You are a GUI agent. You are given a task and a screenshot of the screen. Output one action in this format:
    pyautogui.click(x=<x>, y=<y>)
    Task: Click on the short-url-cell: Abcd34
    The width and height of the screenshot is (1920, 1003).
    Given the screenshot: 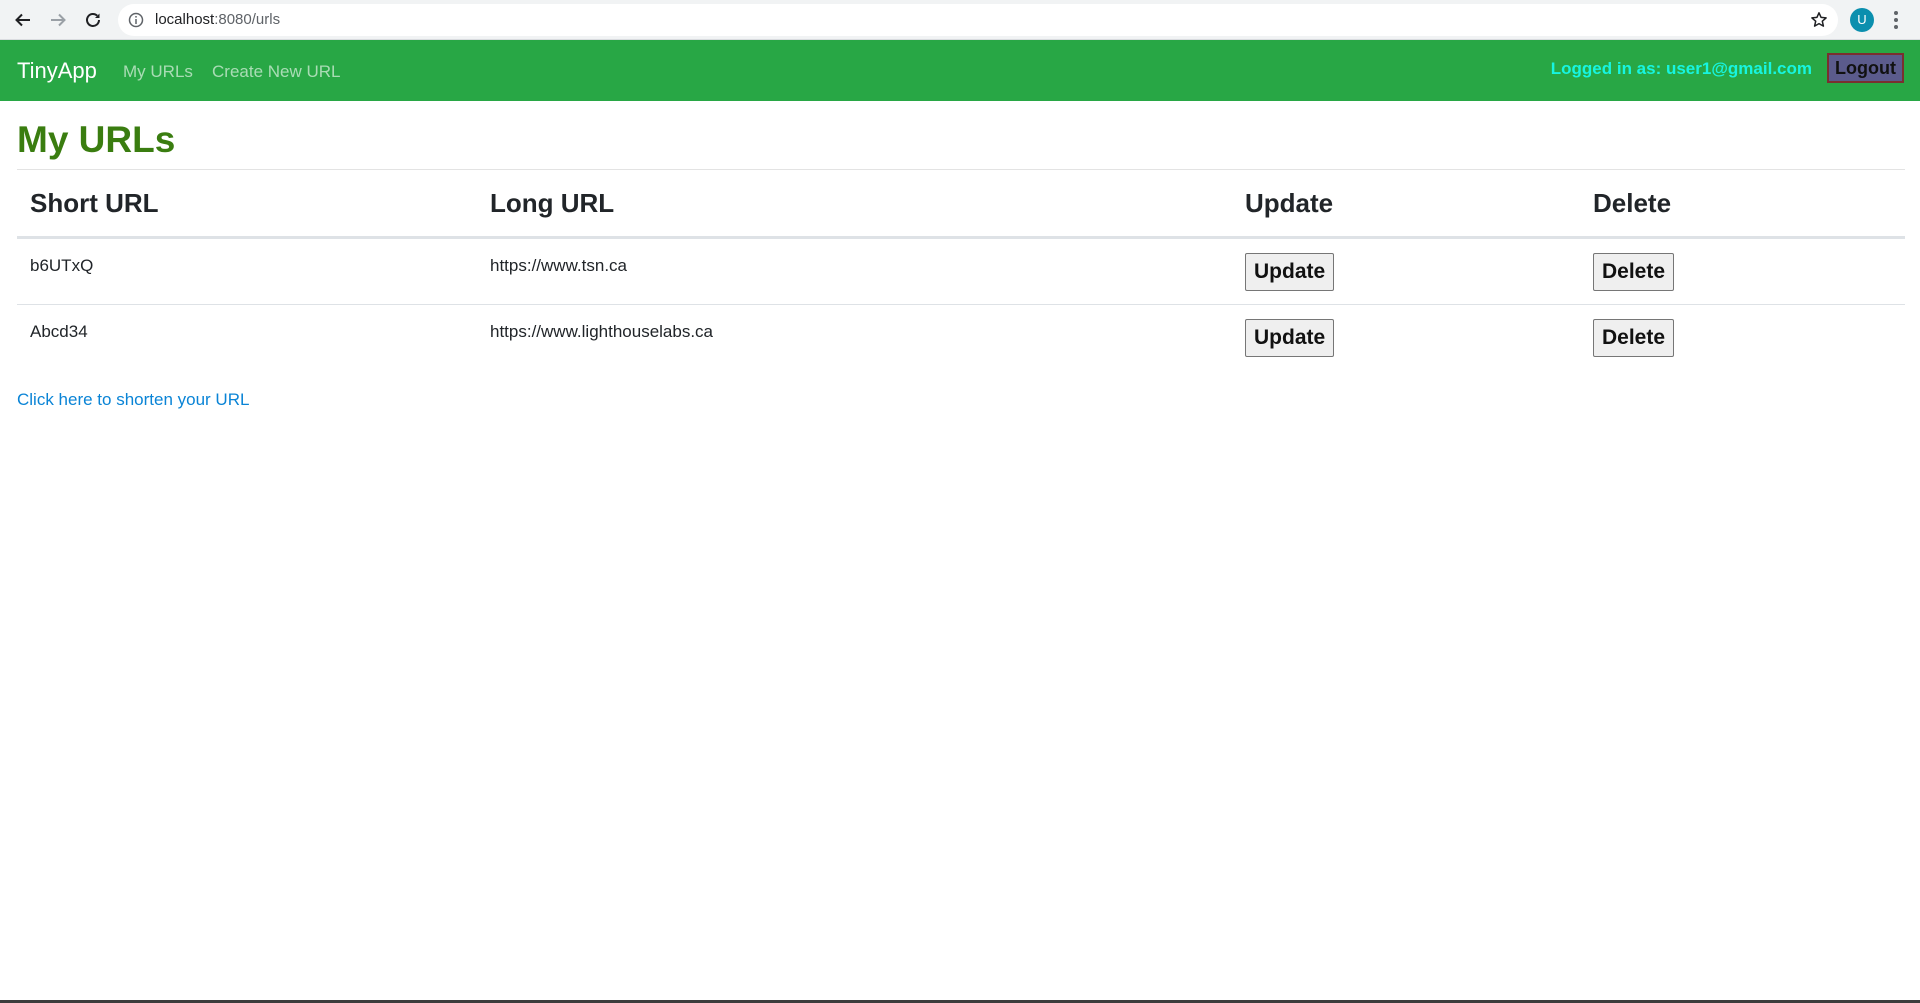 What is the action you would take?
    pyautogui.click(x=247, y=338)
    